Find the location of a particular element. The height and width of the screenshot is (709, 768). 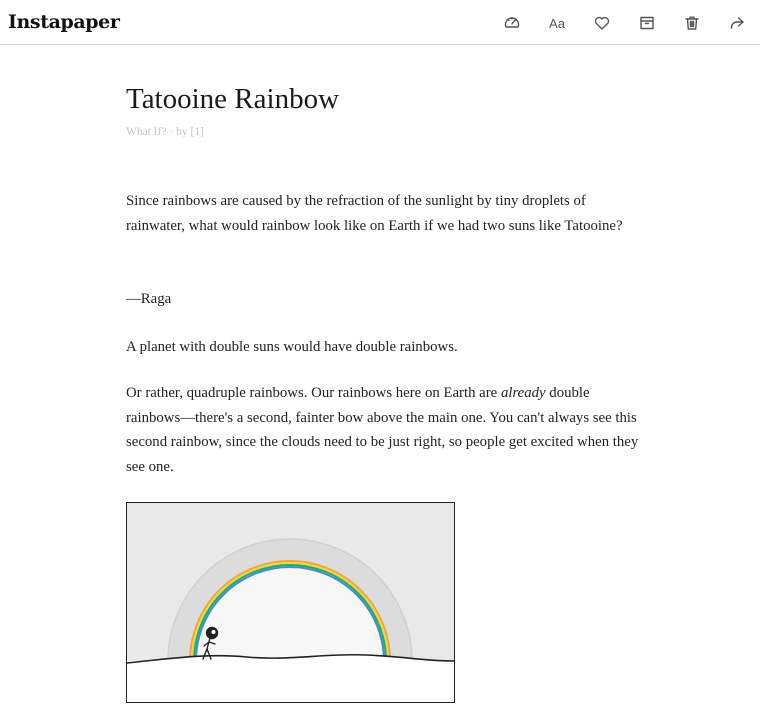

ground is located at coordinates (290, 678).